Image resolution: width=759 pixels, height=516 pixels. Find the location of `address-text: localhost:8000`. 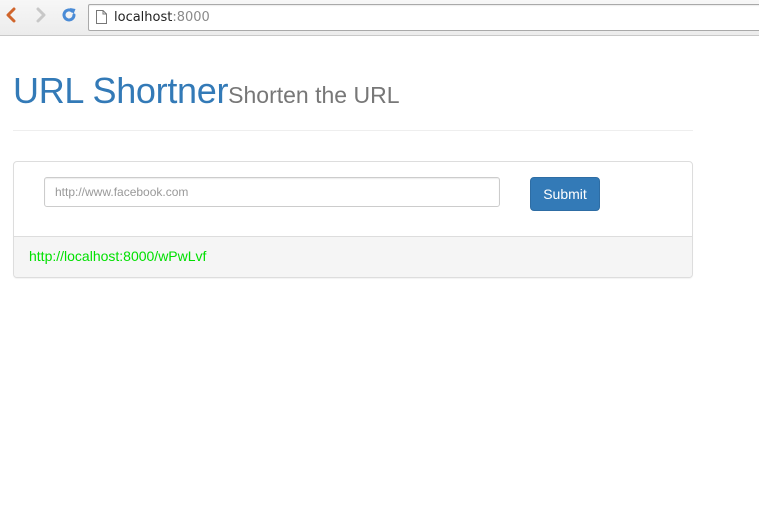

address-text: localhost:8000 is located at coordinates (162, 17).